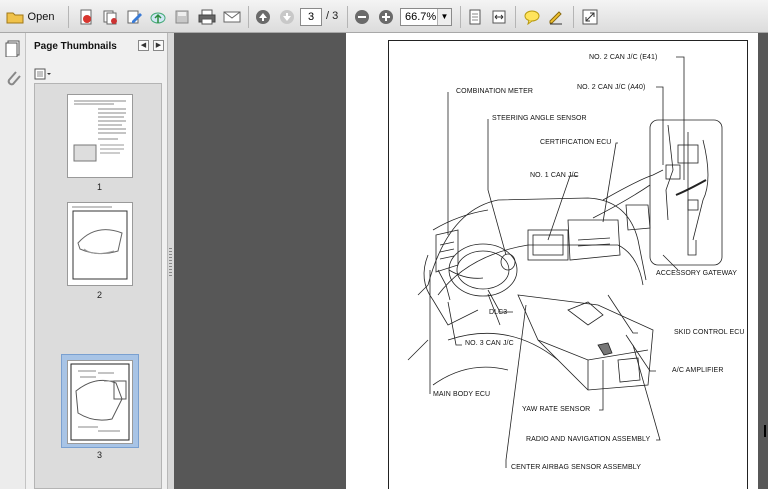 This screenshot has height=489, width=768. Describe the element at coordinates (158, 45) in the screenshot. I see `panel-close-button: ▶` at that location.